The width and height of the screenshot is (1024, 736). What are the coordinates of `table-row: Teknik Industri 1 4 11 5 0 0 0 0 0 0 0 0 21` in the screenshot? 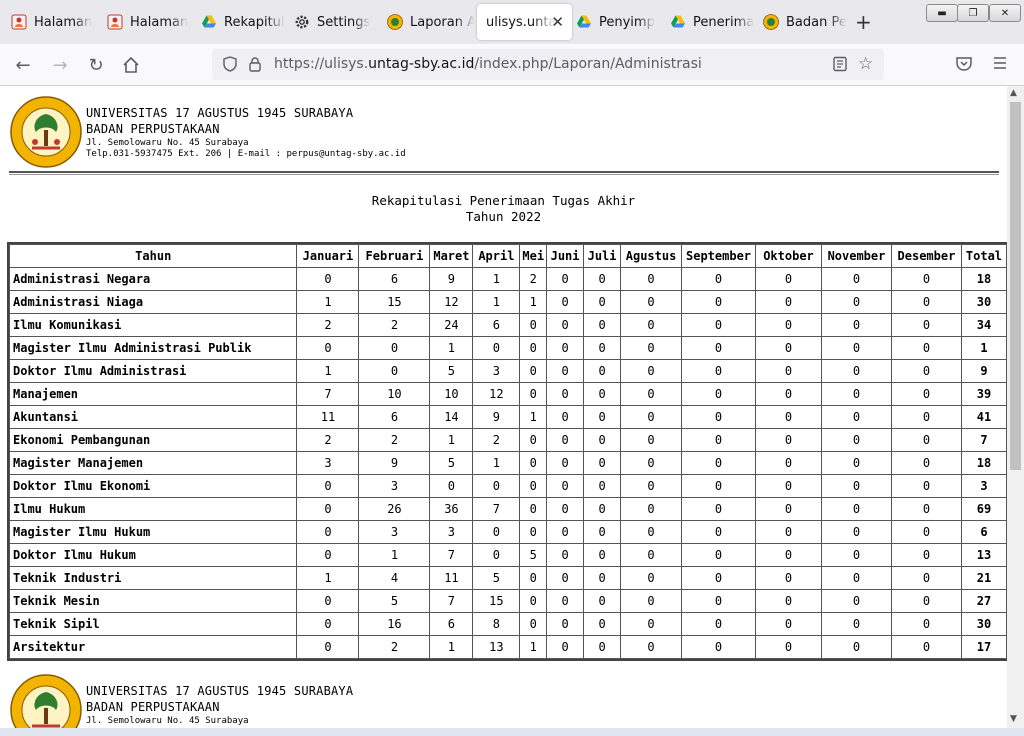 It's located at (507, 578).